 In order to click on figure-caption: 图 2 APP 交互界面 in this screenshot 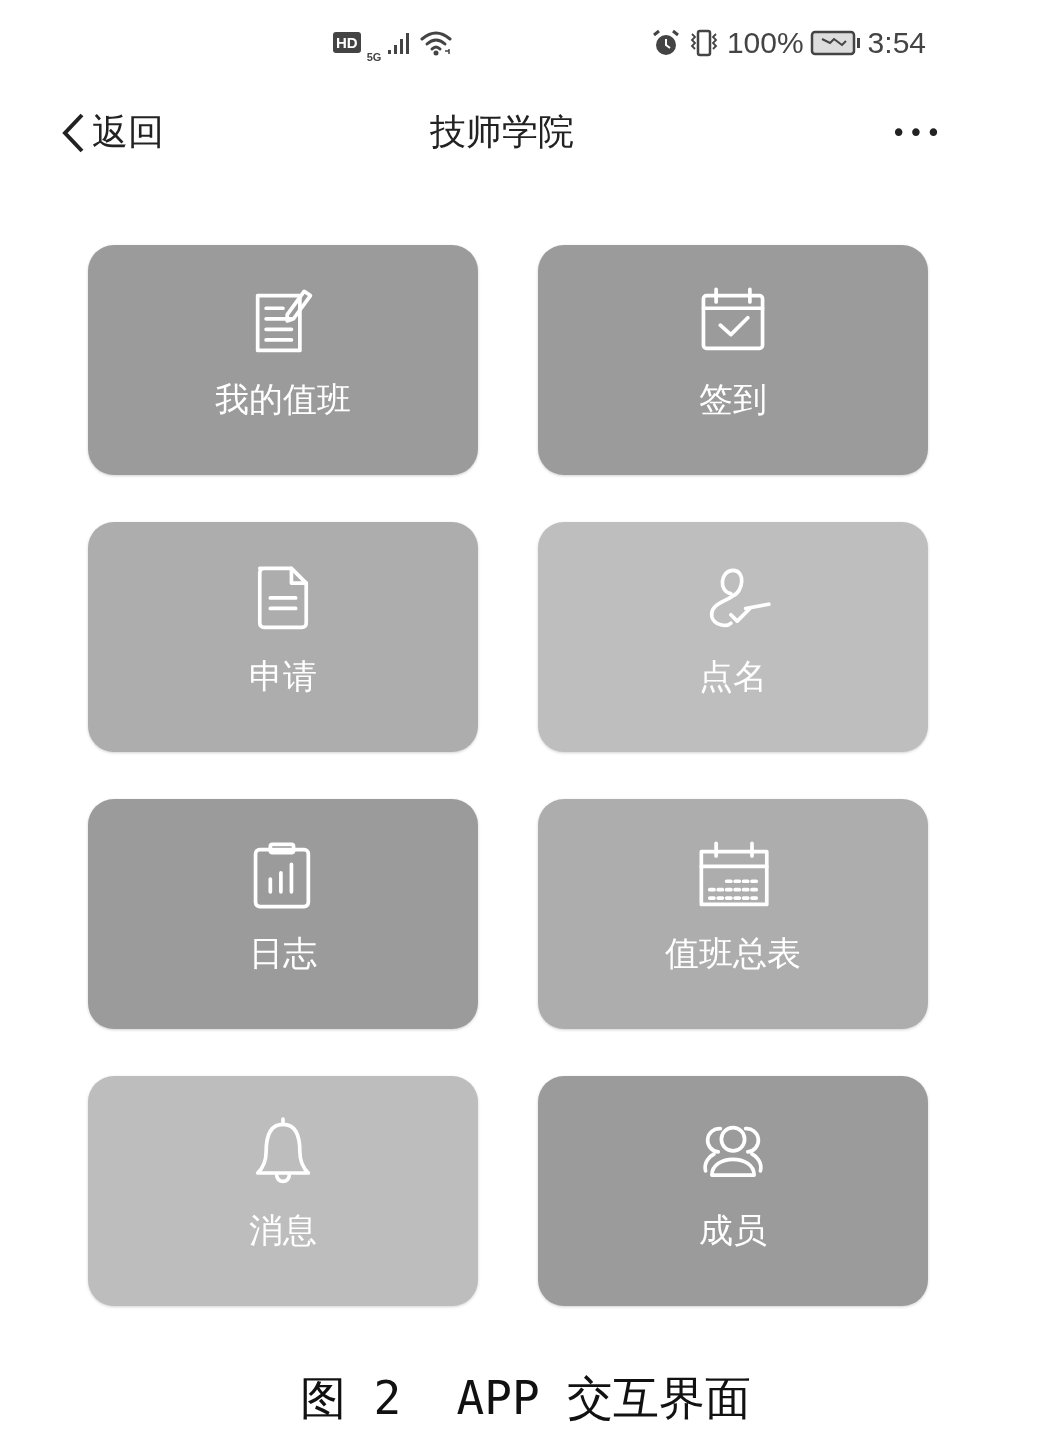, I will do `click(525, 1398)`.